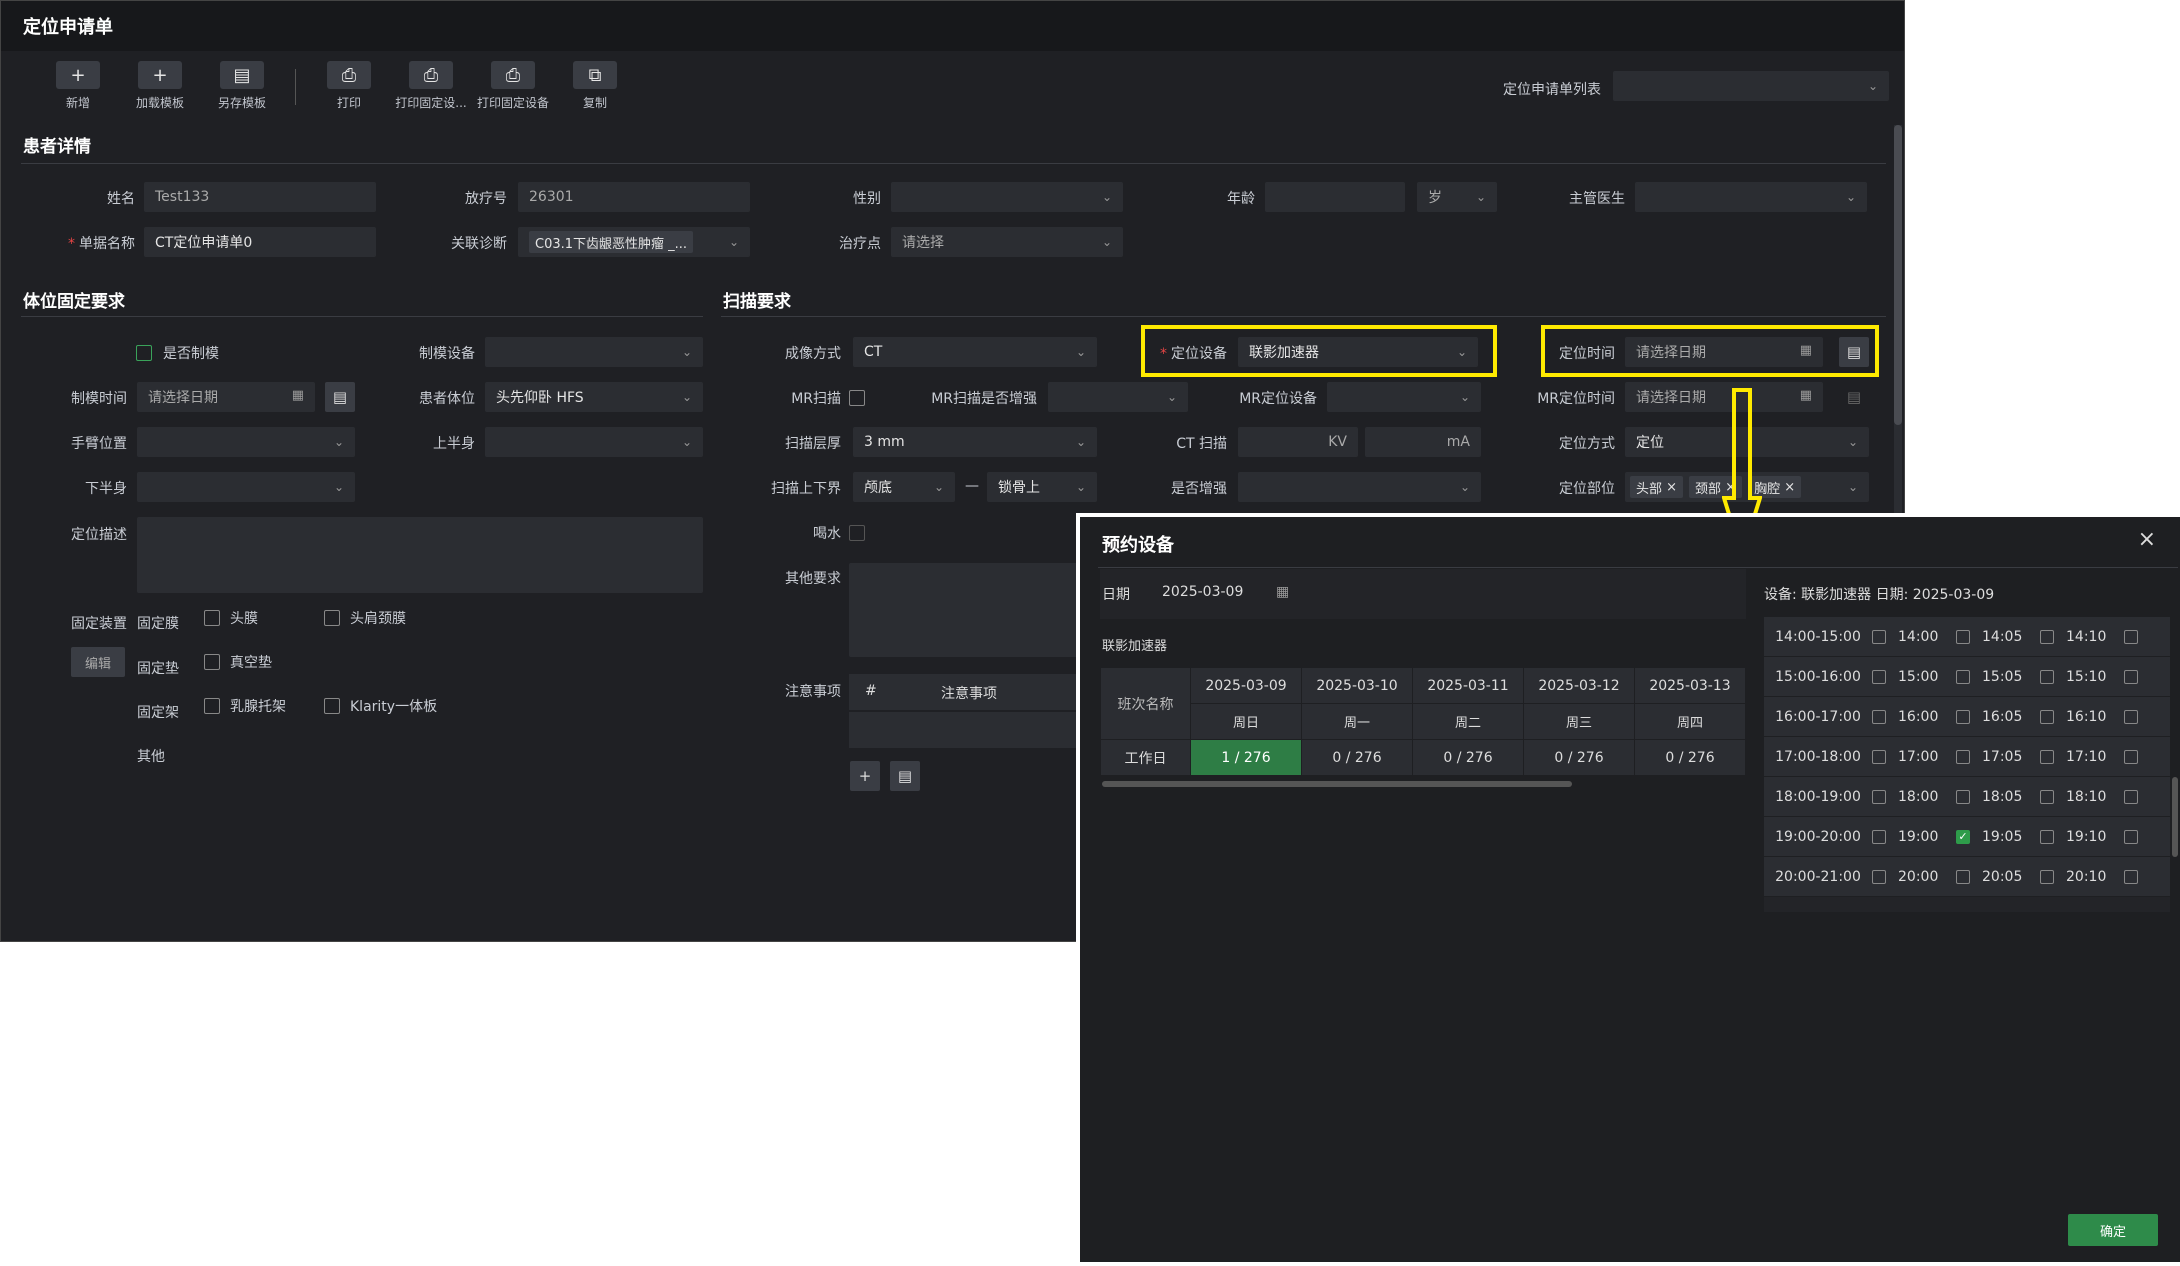 The height and width of the screenshot is (1266, 2180). Describe the element at coordinates (1423, 442) in the screenshot. I see `ma-field: mA` at that location.